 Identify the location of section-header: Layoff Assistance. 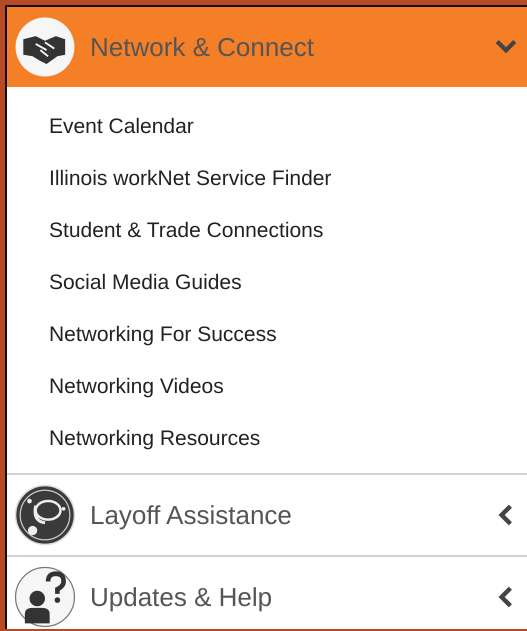
(267, 515).